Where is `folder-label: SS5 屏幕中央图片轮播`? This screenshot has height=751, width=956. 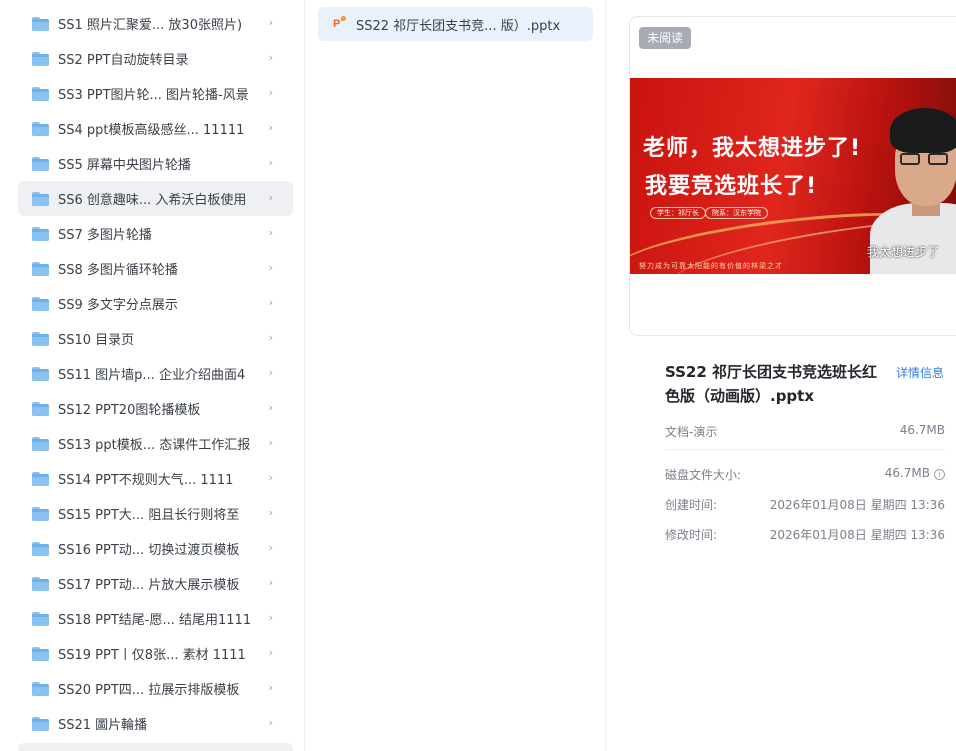 folder-label: SS5 屏幕中央图片轮播 is located at coordinates (124, 165).